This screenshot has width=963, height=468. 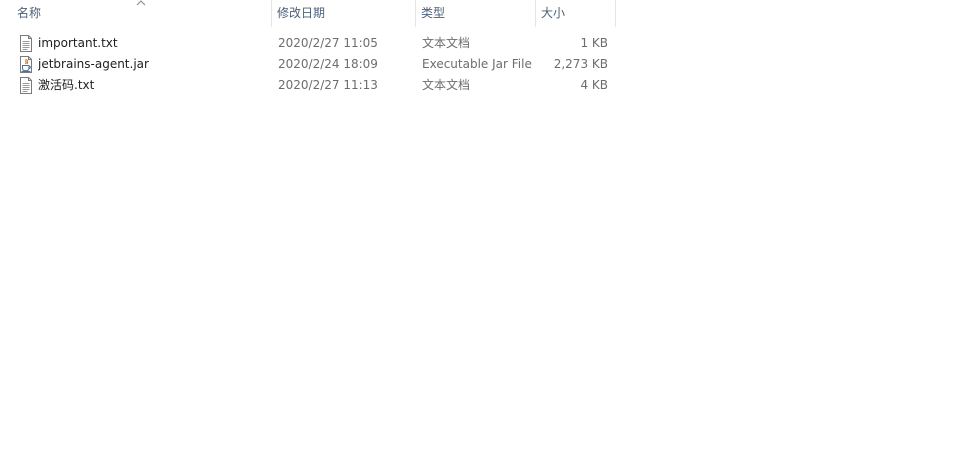 I want to click on file-type: Executable Jar File, so click(x=477, y=64).